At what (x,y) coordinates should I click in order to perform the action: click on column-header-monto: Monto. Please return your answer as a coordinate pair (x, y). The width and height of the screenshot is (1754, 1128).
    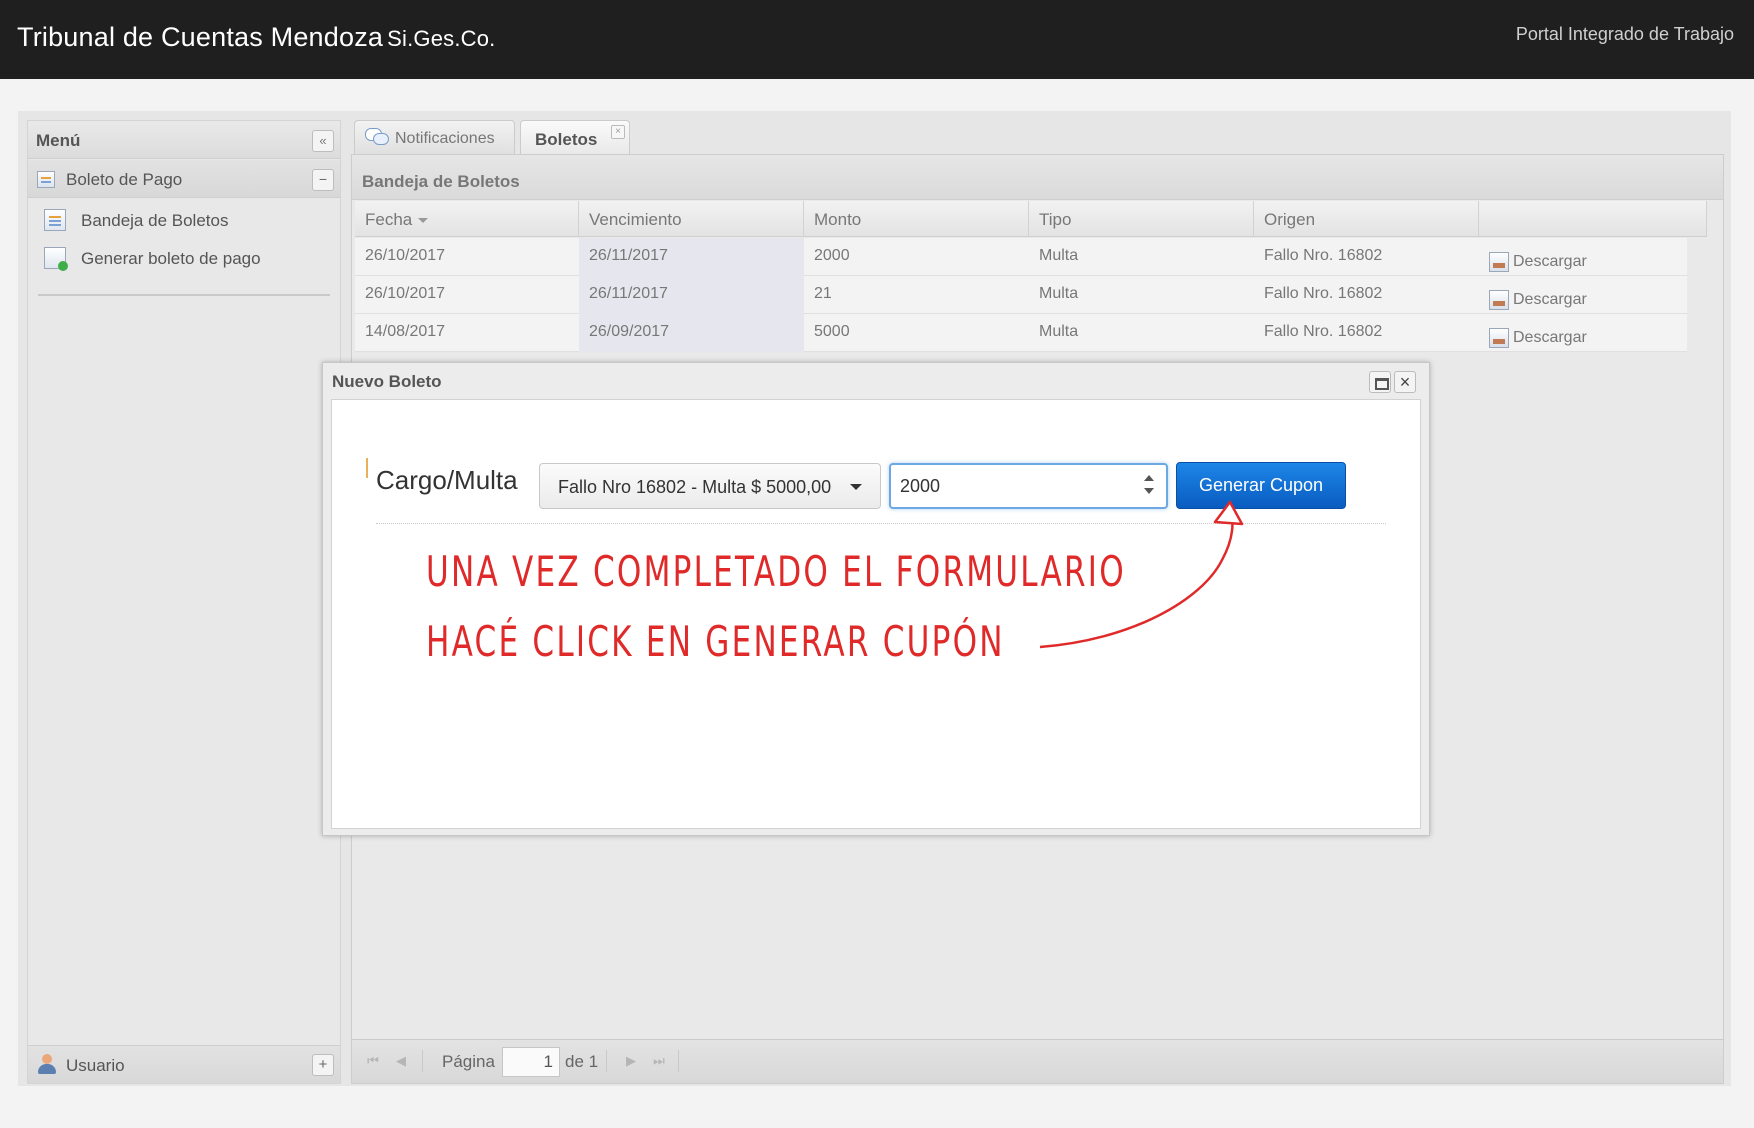
    Looking at the image, I should click on (916, 219).